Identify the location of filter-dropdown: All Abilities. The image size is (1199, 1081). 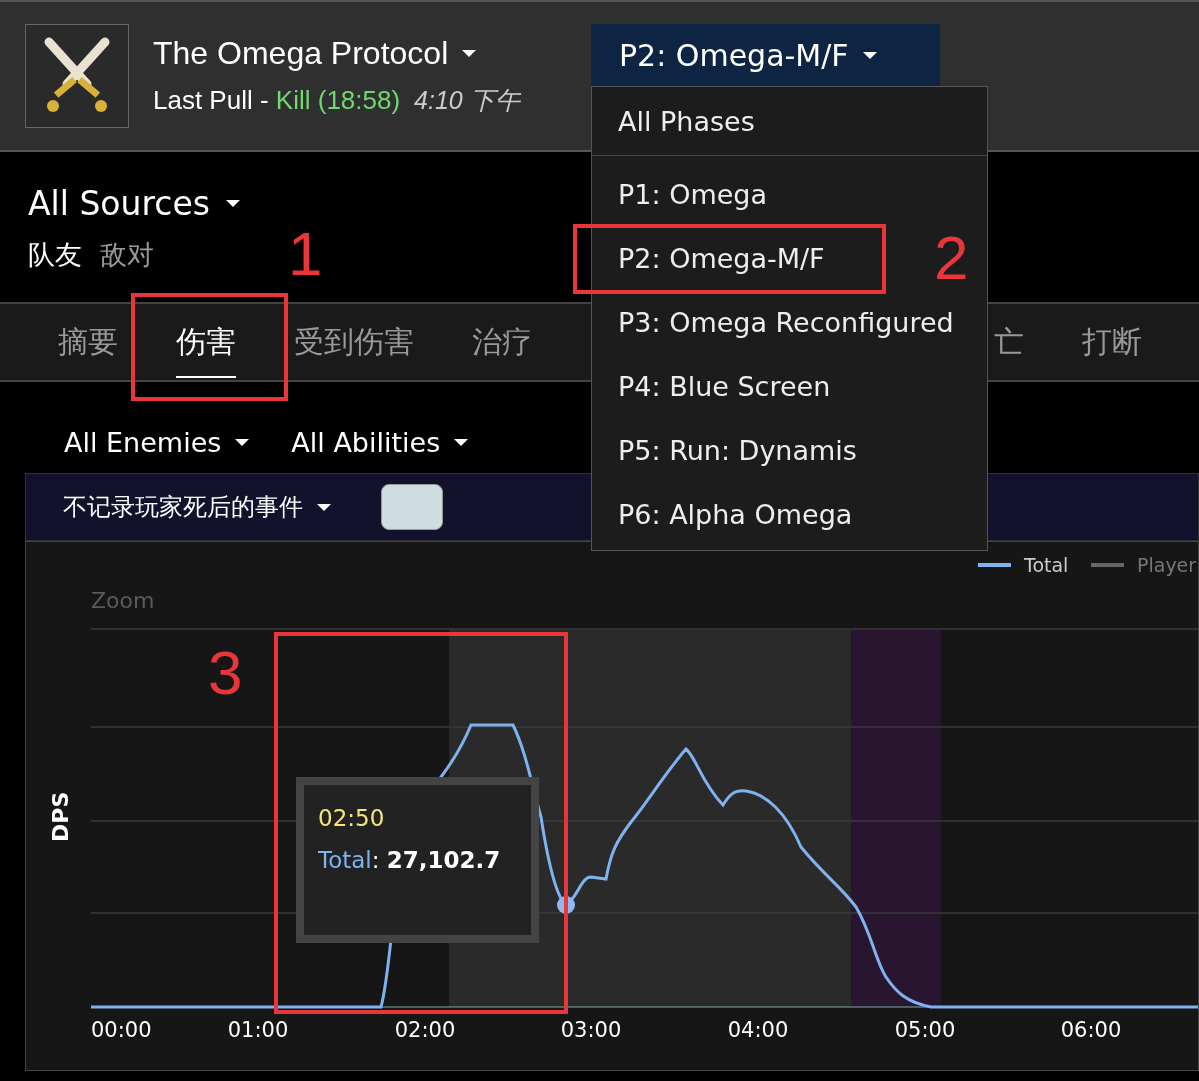
(380, 442).